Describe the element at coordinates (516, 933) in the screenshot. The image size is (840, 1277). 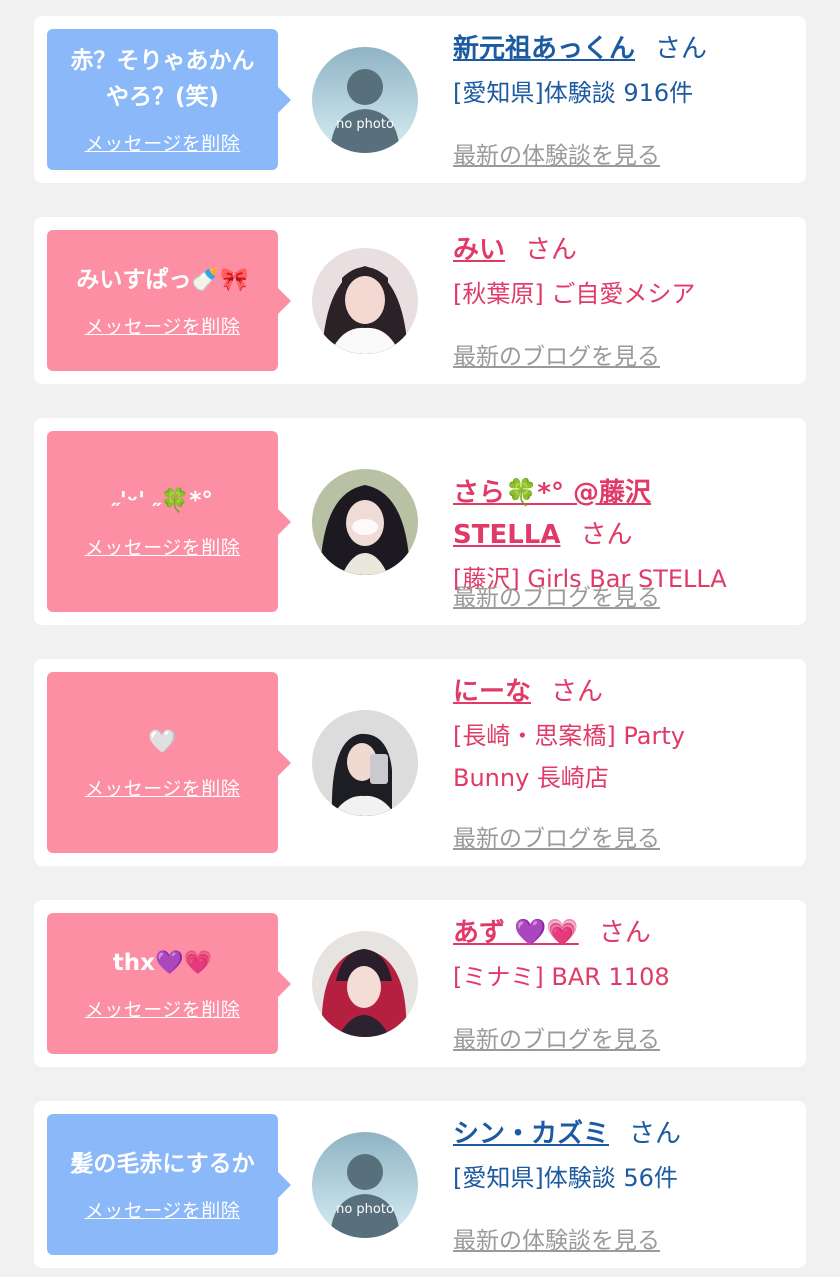
I see `profile-name-link: あず 💜💗` at that location.